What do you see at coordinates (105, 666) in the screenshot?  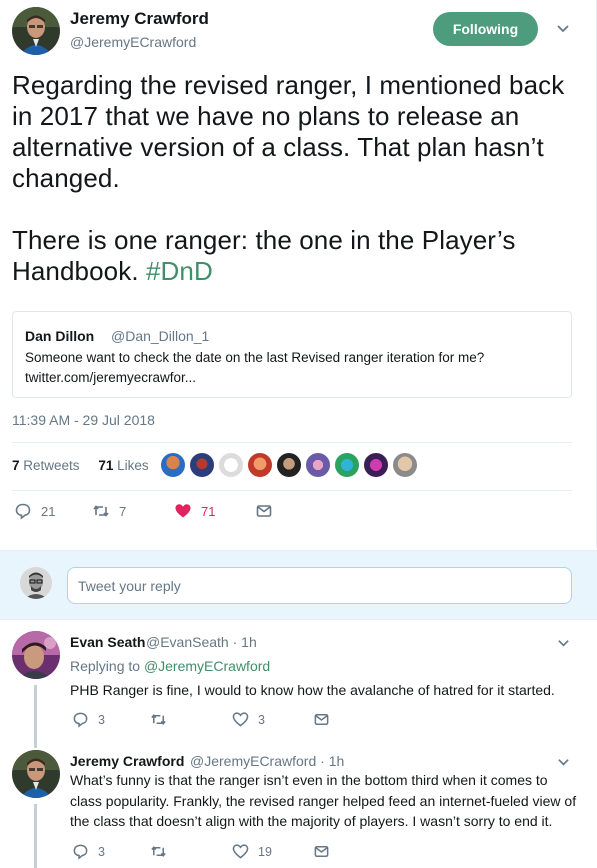 I see `replying-to-label: Replying to` at bounding box center [105, 666].